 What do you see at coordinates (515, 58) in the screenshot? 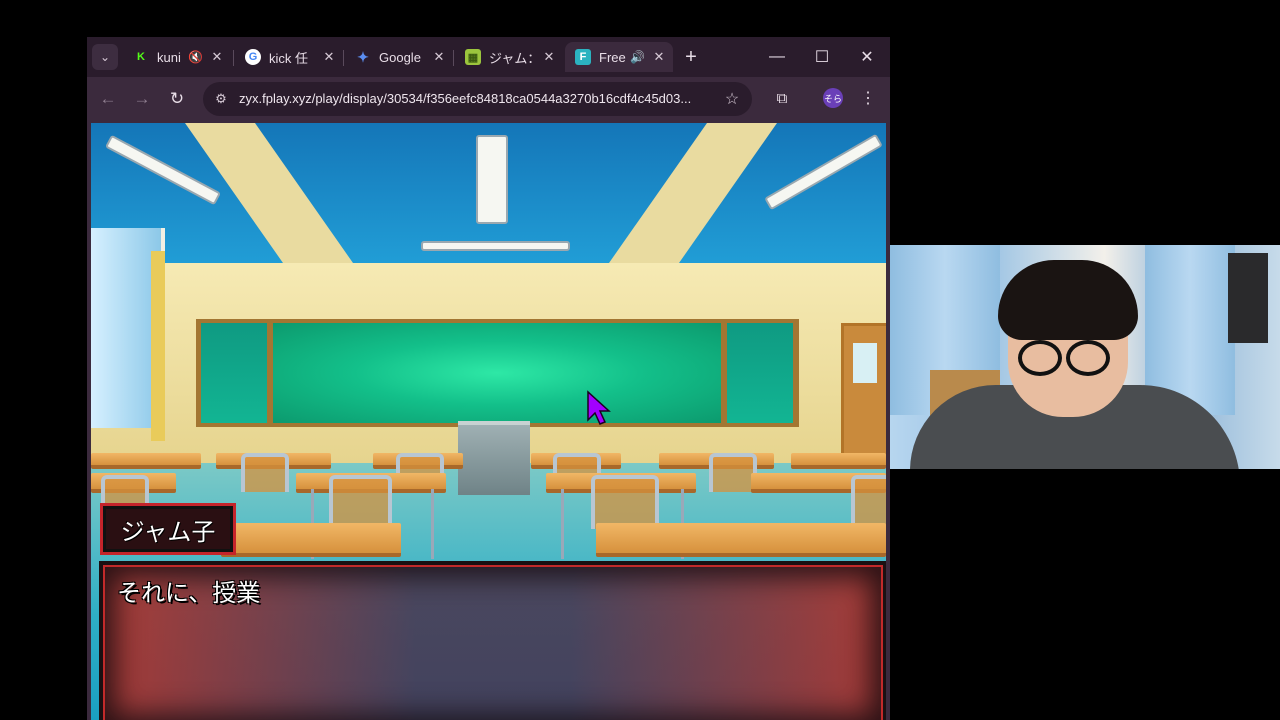
I see `tab-title: ジャム：` at bounding box center [515, 58].